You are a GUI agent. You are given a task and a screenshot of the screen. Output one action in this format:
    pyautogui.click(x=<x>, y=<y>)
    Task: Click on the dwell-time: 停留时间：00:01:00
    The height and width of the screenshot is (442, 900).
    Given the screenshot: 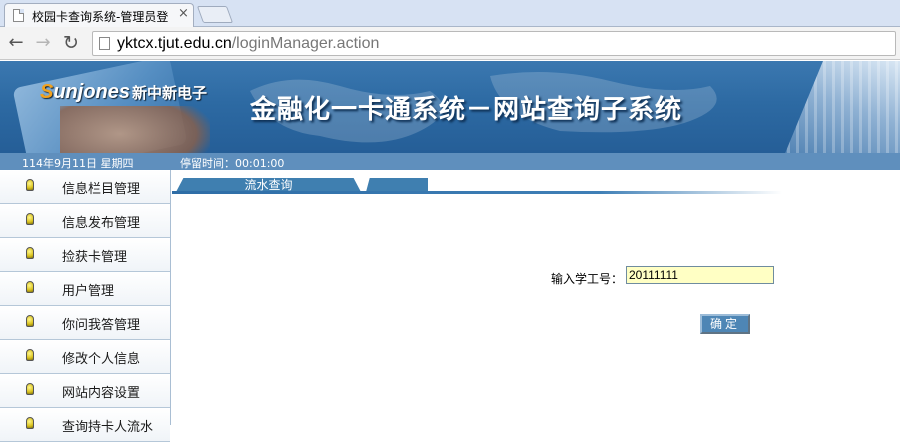 What is the action you would take?
    pyautogui.click(x=232, y=163)
    